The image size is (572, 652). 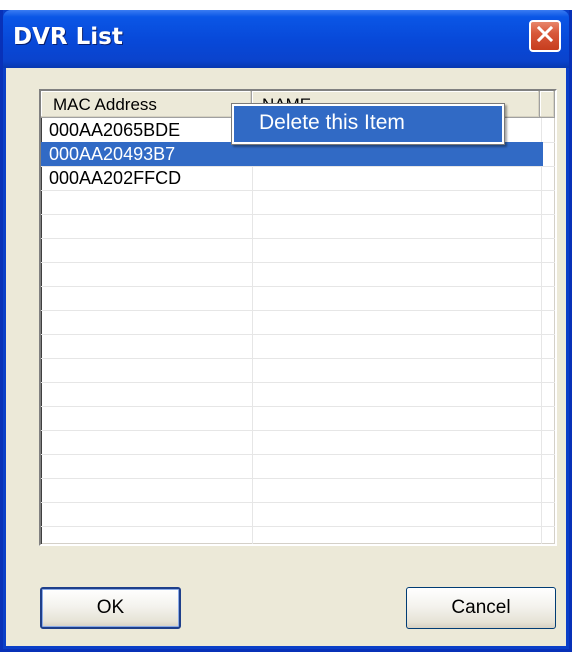 I want to click on cancel-button: Cancel, so click(x=481, y=608).